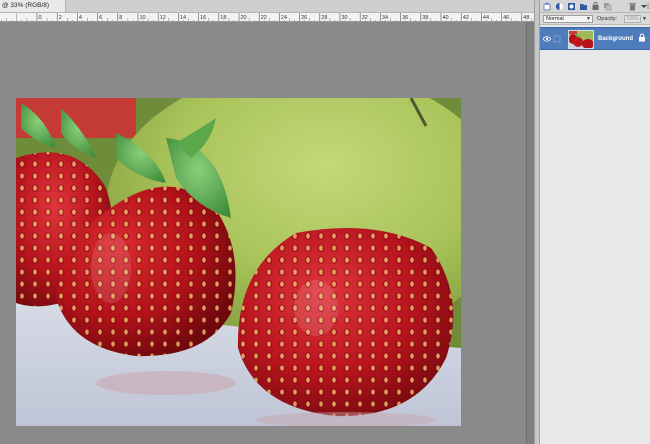 The height and width of the screenshot is (444, 650). What do you see at coordinates (632, 19) in the screenshot?
I see `opacity-input: 100%` at bounding box center [632, 19].